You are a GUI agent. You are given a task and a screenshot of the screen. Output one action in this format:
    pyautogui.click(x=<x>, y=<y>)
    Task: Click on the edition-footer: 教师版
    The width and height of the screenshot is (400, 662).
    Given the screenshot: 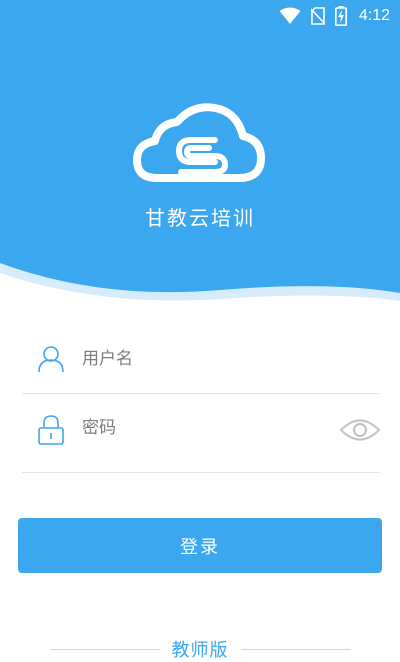 What is the action you would take?
    pyautogui.click(x=200, y=649)
    